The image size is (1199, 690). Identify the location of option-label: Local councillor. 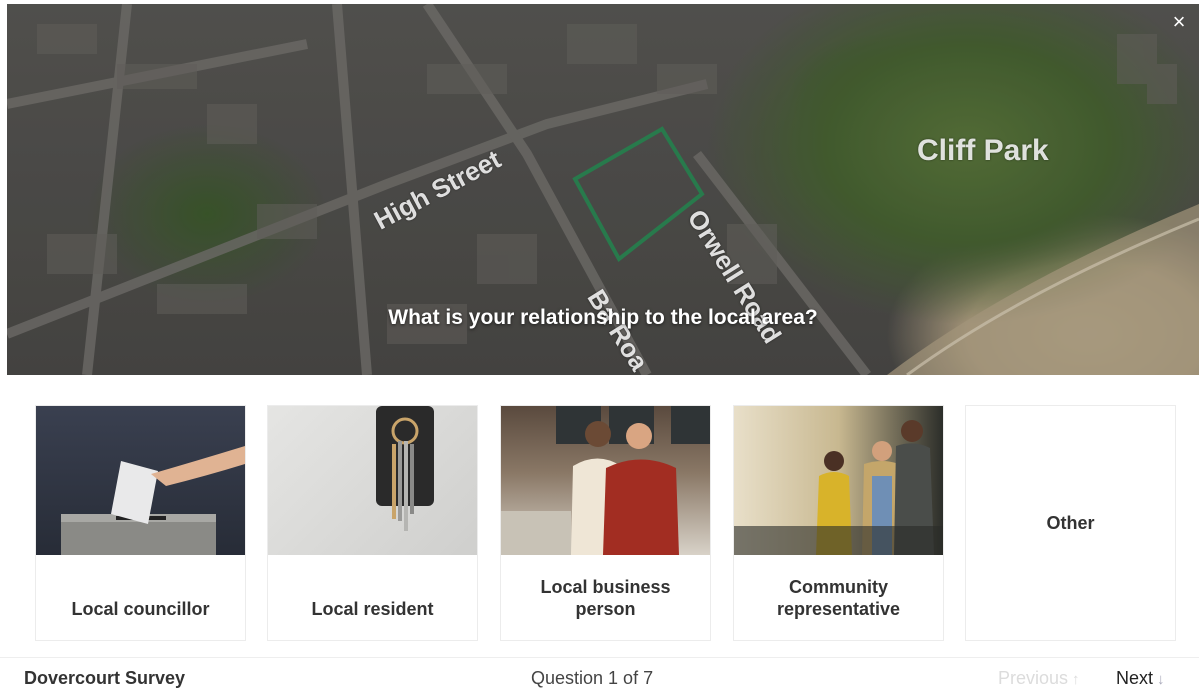
(140, 609).